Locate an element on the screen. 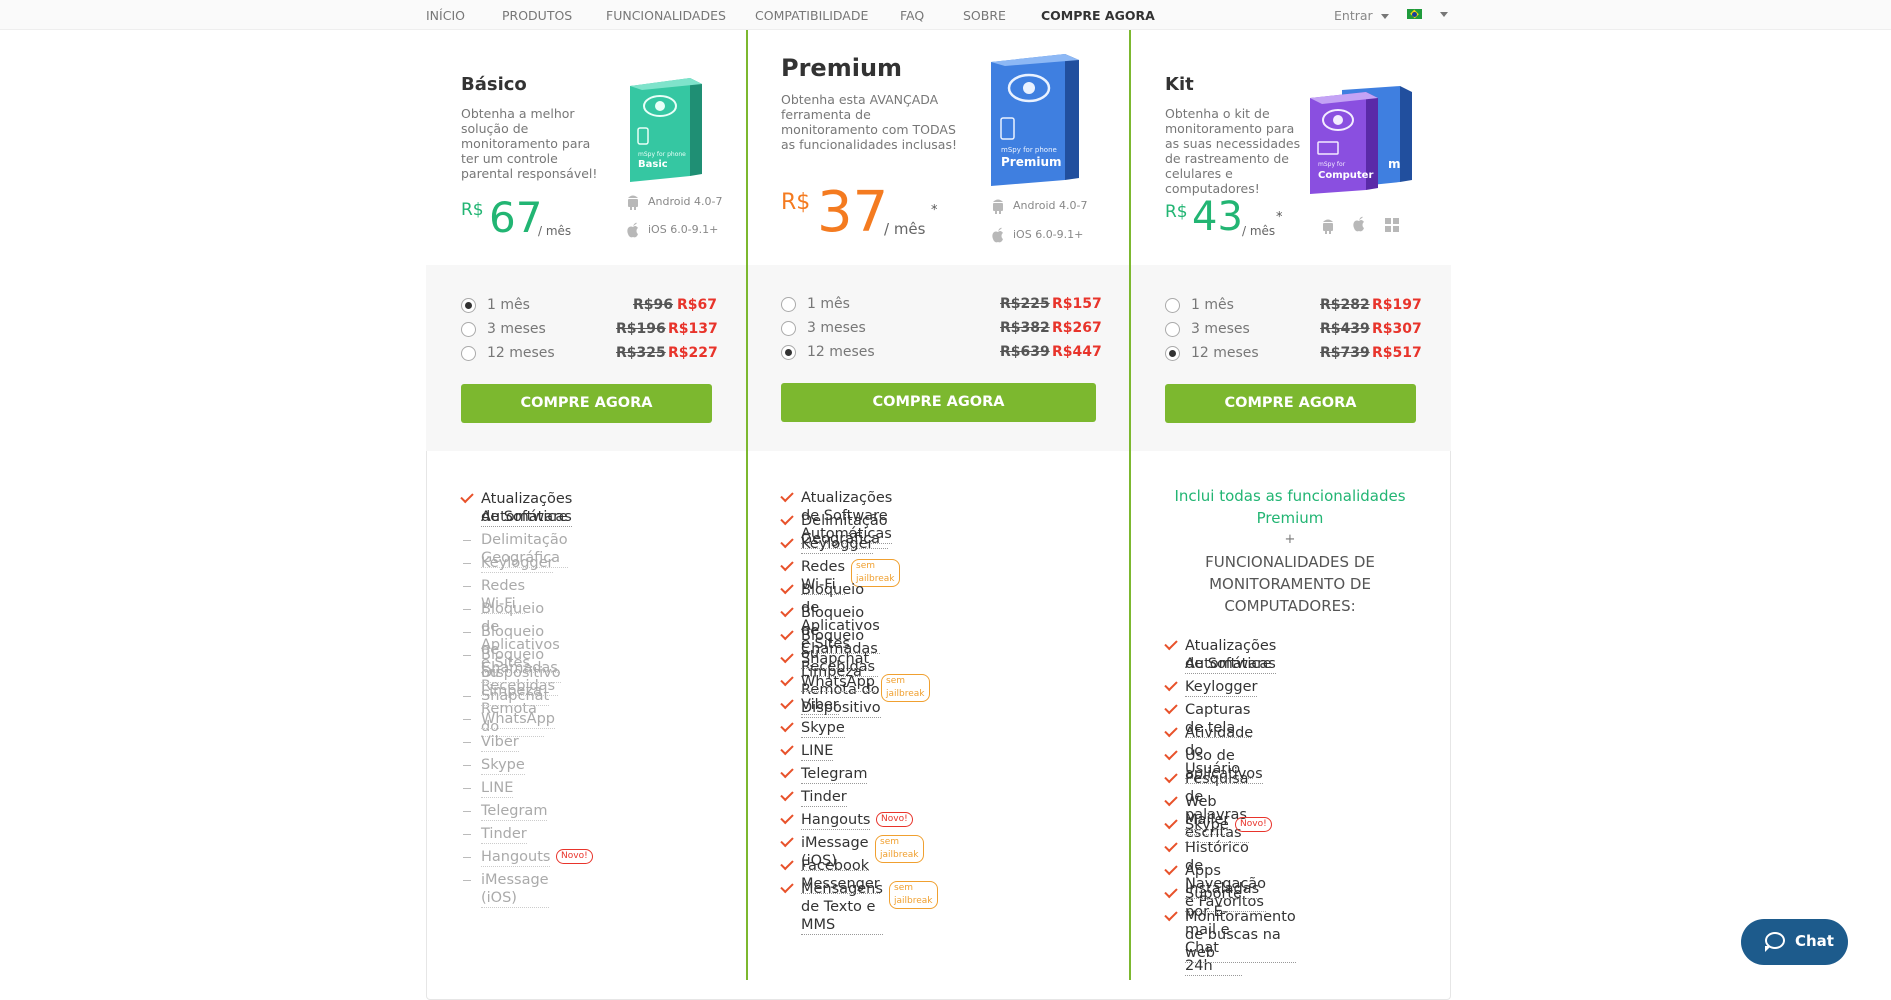 Image resolution: width=1891 pixels, height=1000 pixels. option-1-month: 1 mês R$96 R$67 is located at coordinates (589, 307).